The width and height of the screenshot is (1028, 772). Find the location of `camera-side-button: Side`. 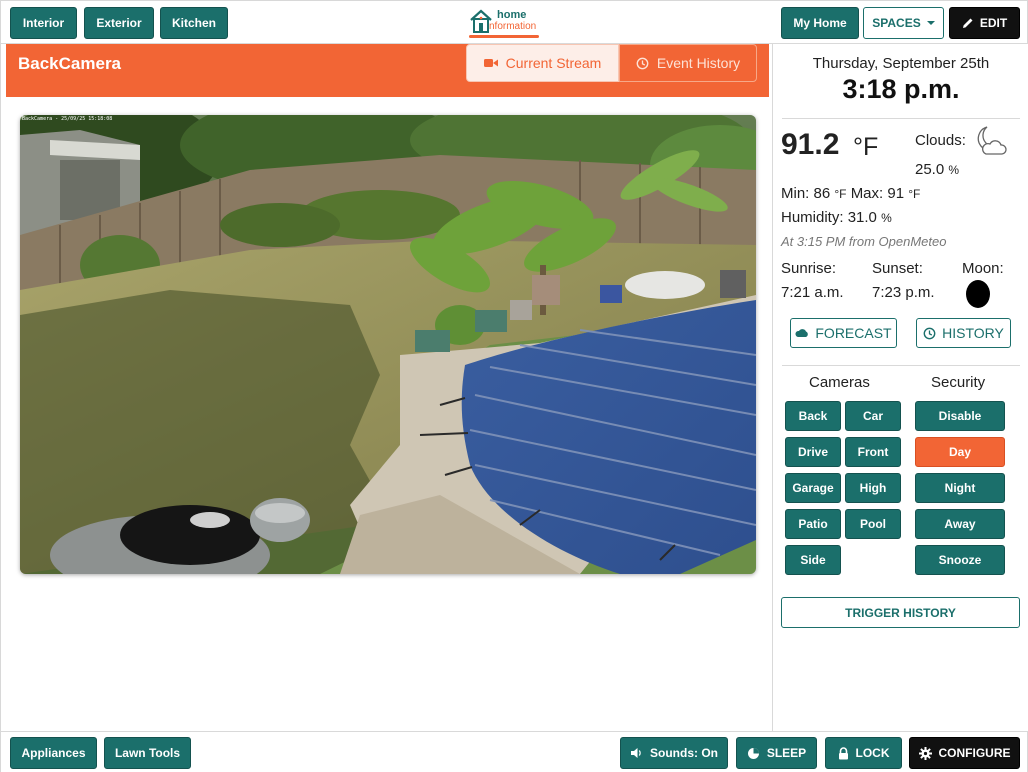

camera-side-button: Side is located at coordinates (813, 560).